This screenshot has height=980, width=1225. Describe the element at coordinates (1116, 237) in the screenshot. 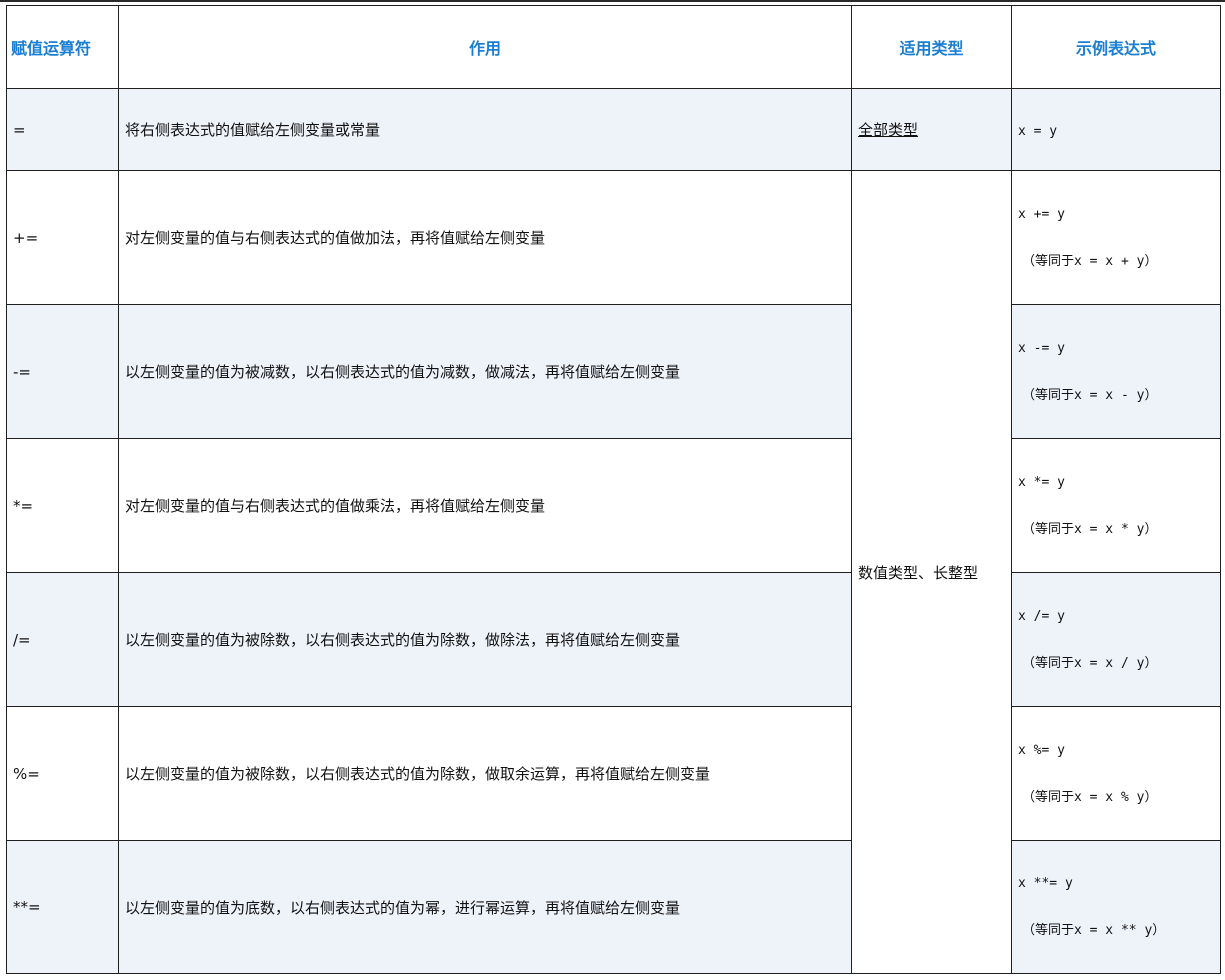

I see `example-cell: x += y （等同于x = x + y）` at that location.